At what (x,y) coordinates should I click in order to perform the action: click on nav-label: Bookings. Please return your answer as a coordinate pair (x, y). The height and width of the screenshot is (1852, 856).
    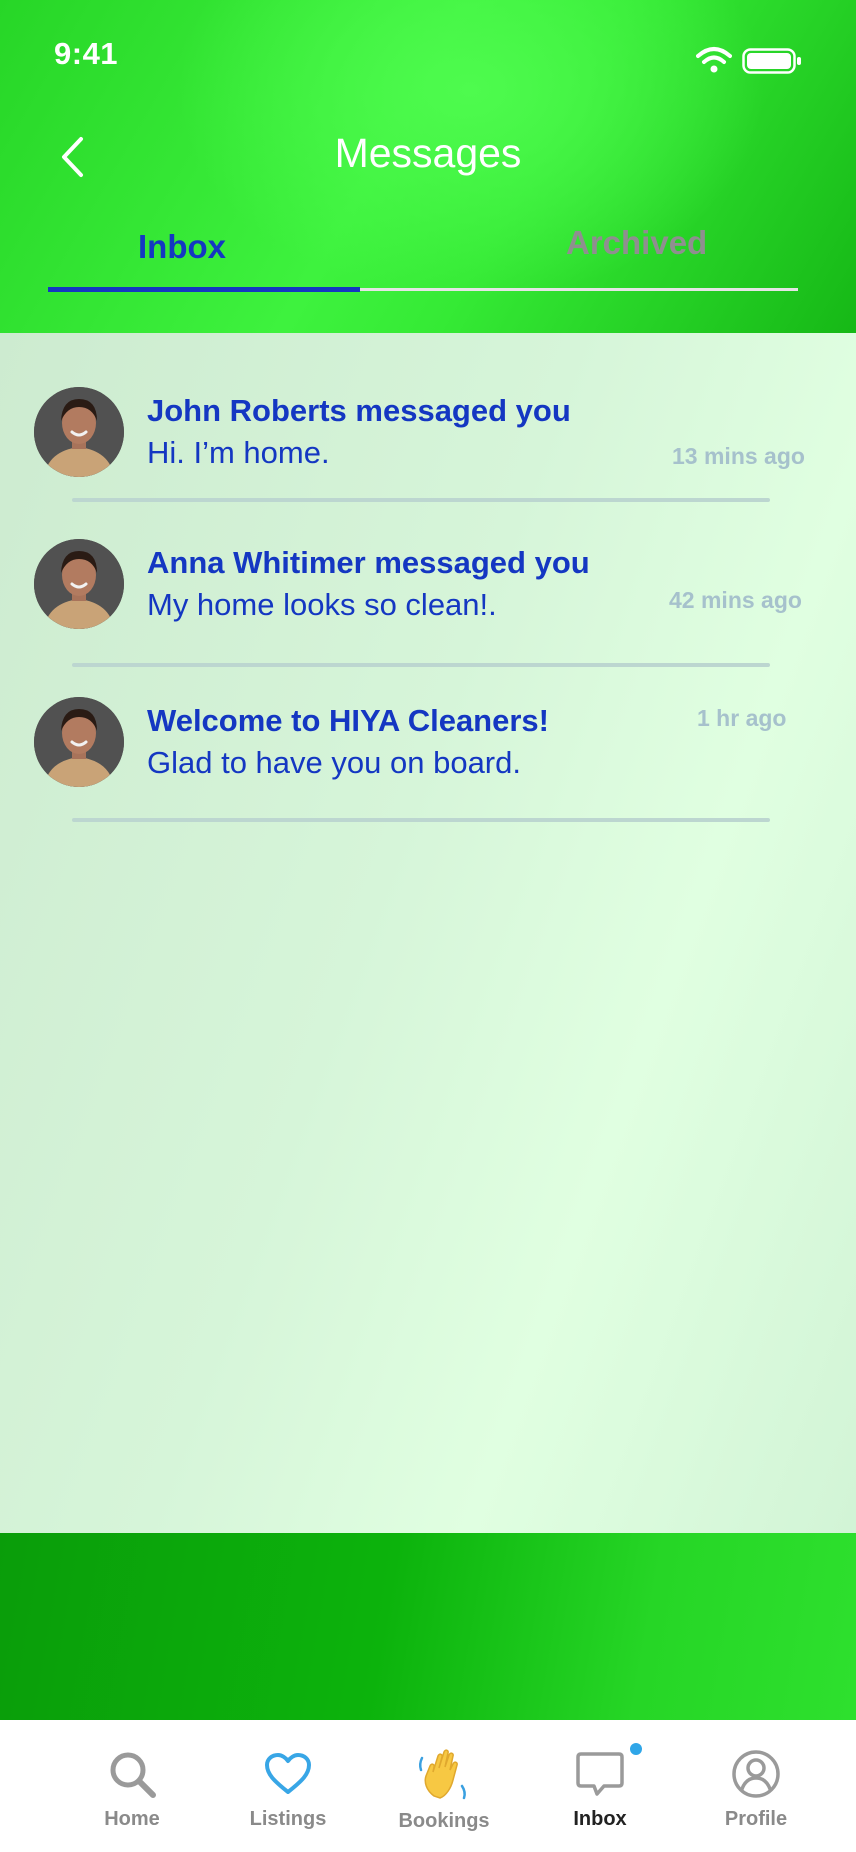
    Looking at the image, I should click on (444, 1821).